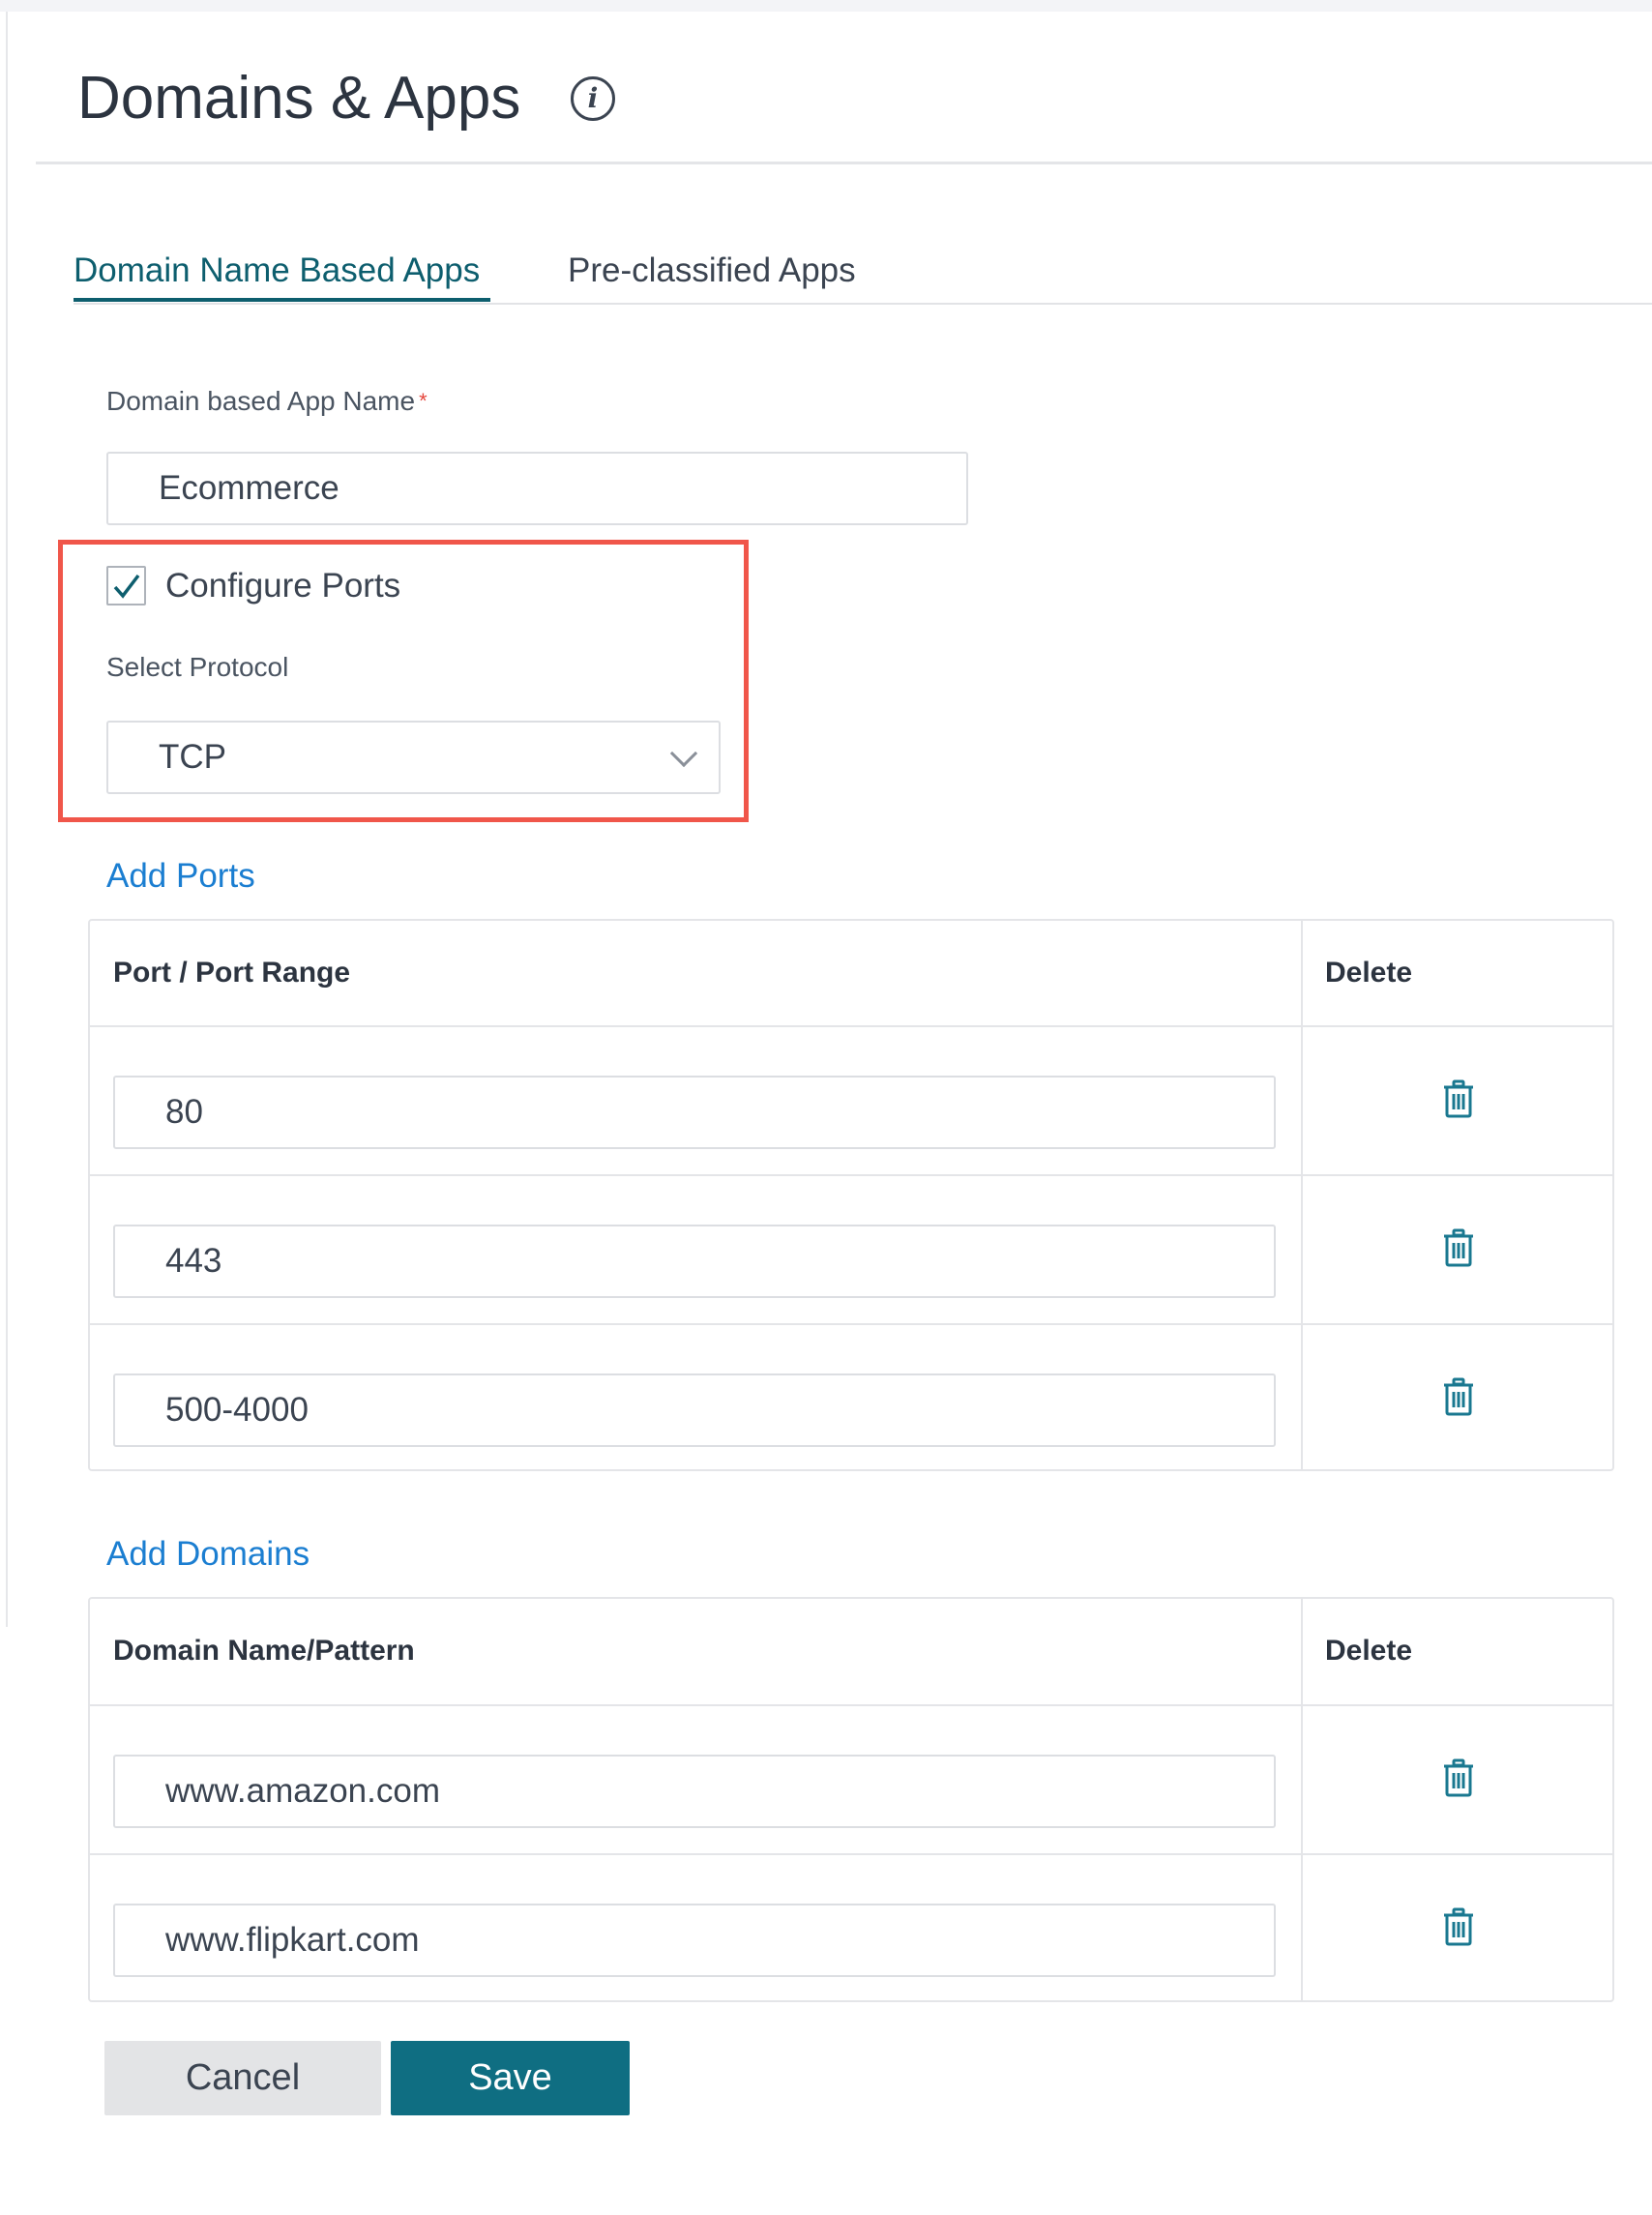  I want to click on domain-input: www.flipkart.com, so click(694, 1940).